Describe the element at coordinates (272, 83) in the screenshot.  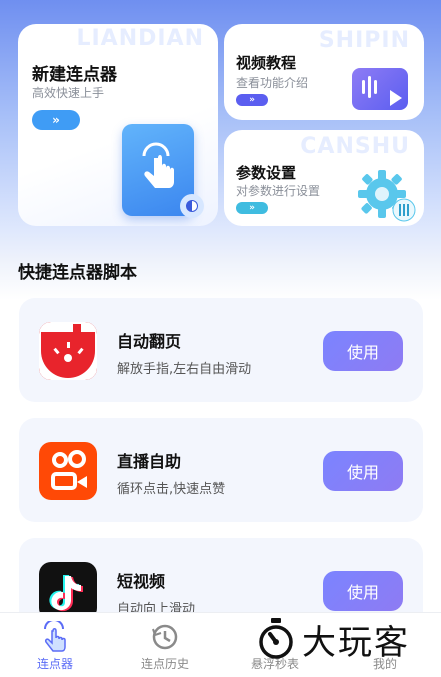
I see `video-tutorial-subtitle: 查看功能介绍` at that location.